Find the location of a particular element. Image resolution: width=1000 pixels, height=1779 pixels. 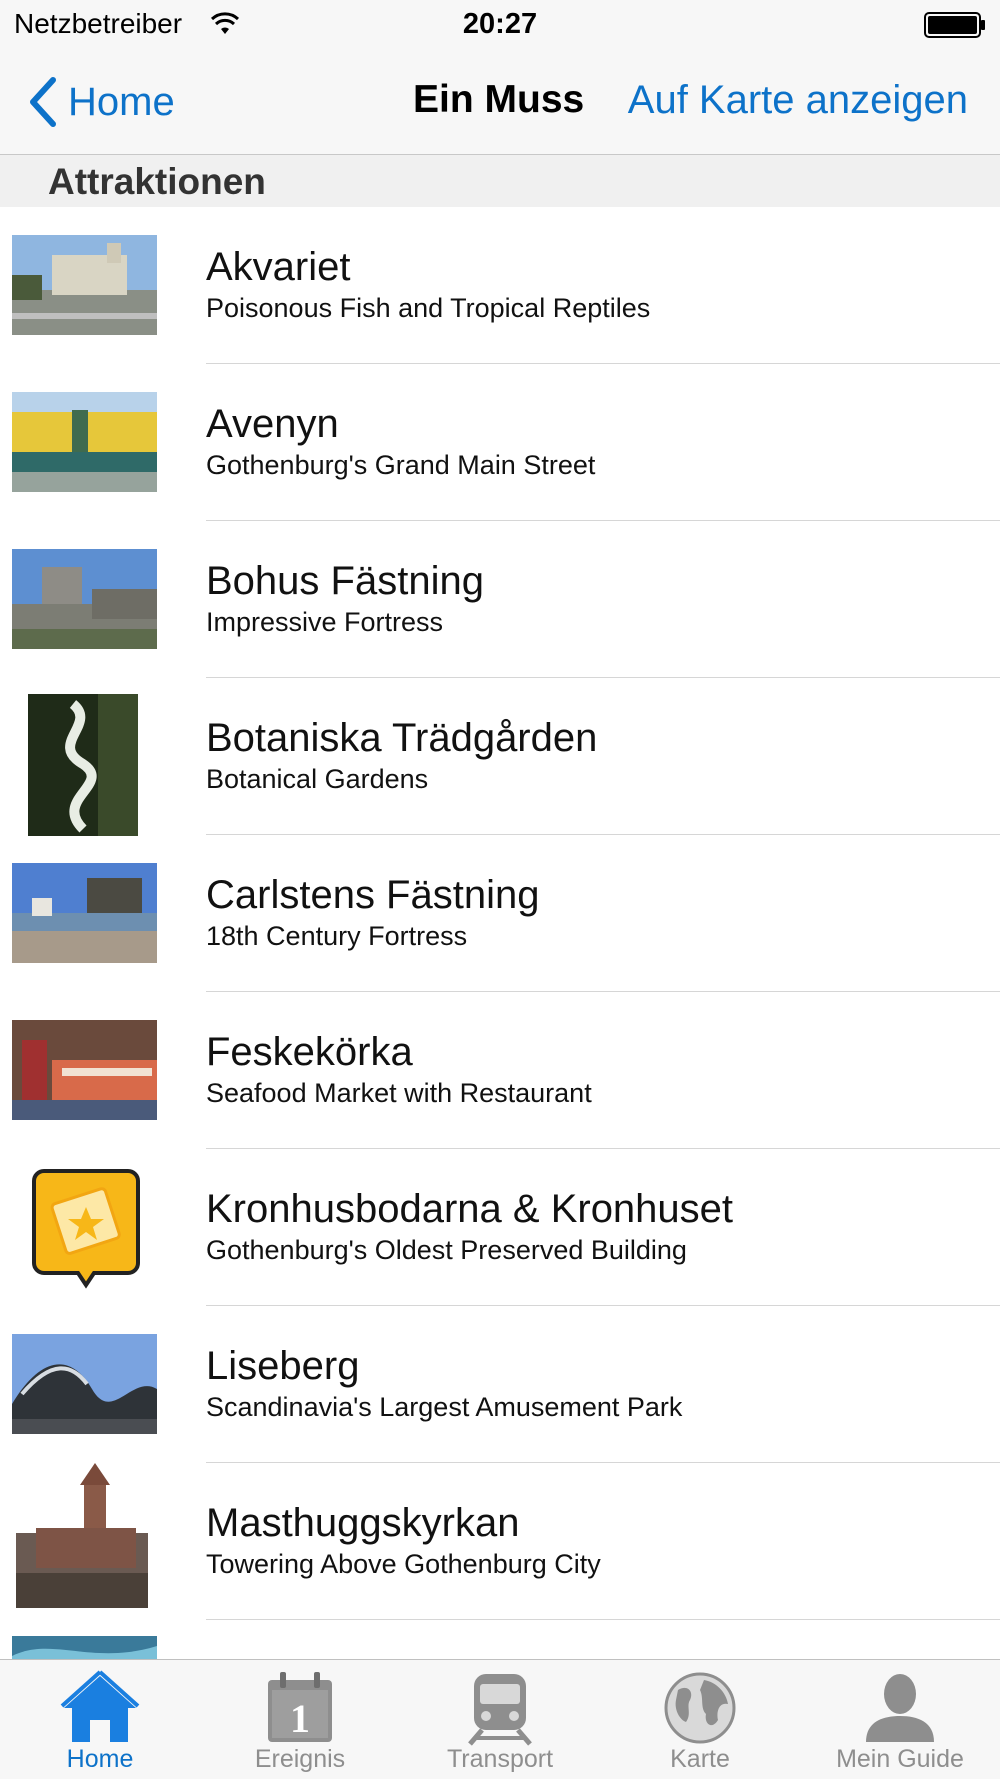

item-subtitle: Impressive Fortress is located at coordinates (325, 622).